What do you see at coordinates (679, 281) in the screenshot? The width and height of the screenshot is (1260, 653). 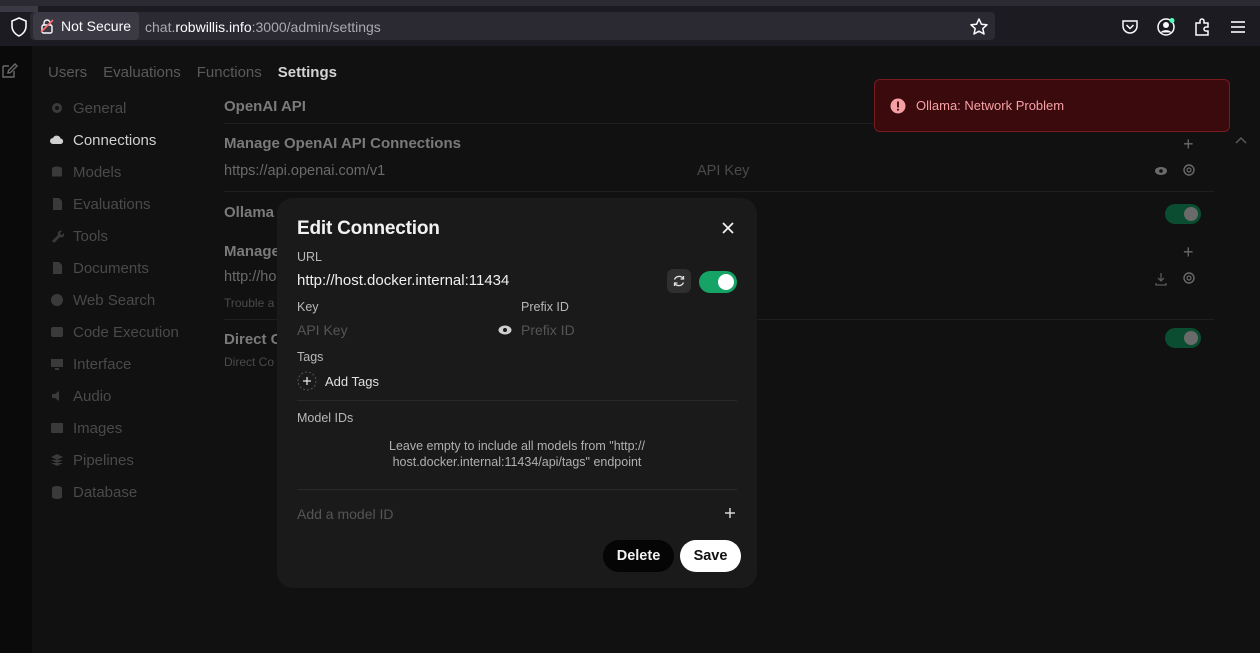 I see `verify-connection-button` at bounding box center [679, 281].